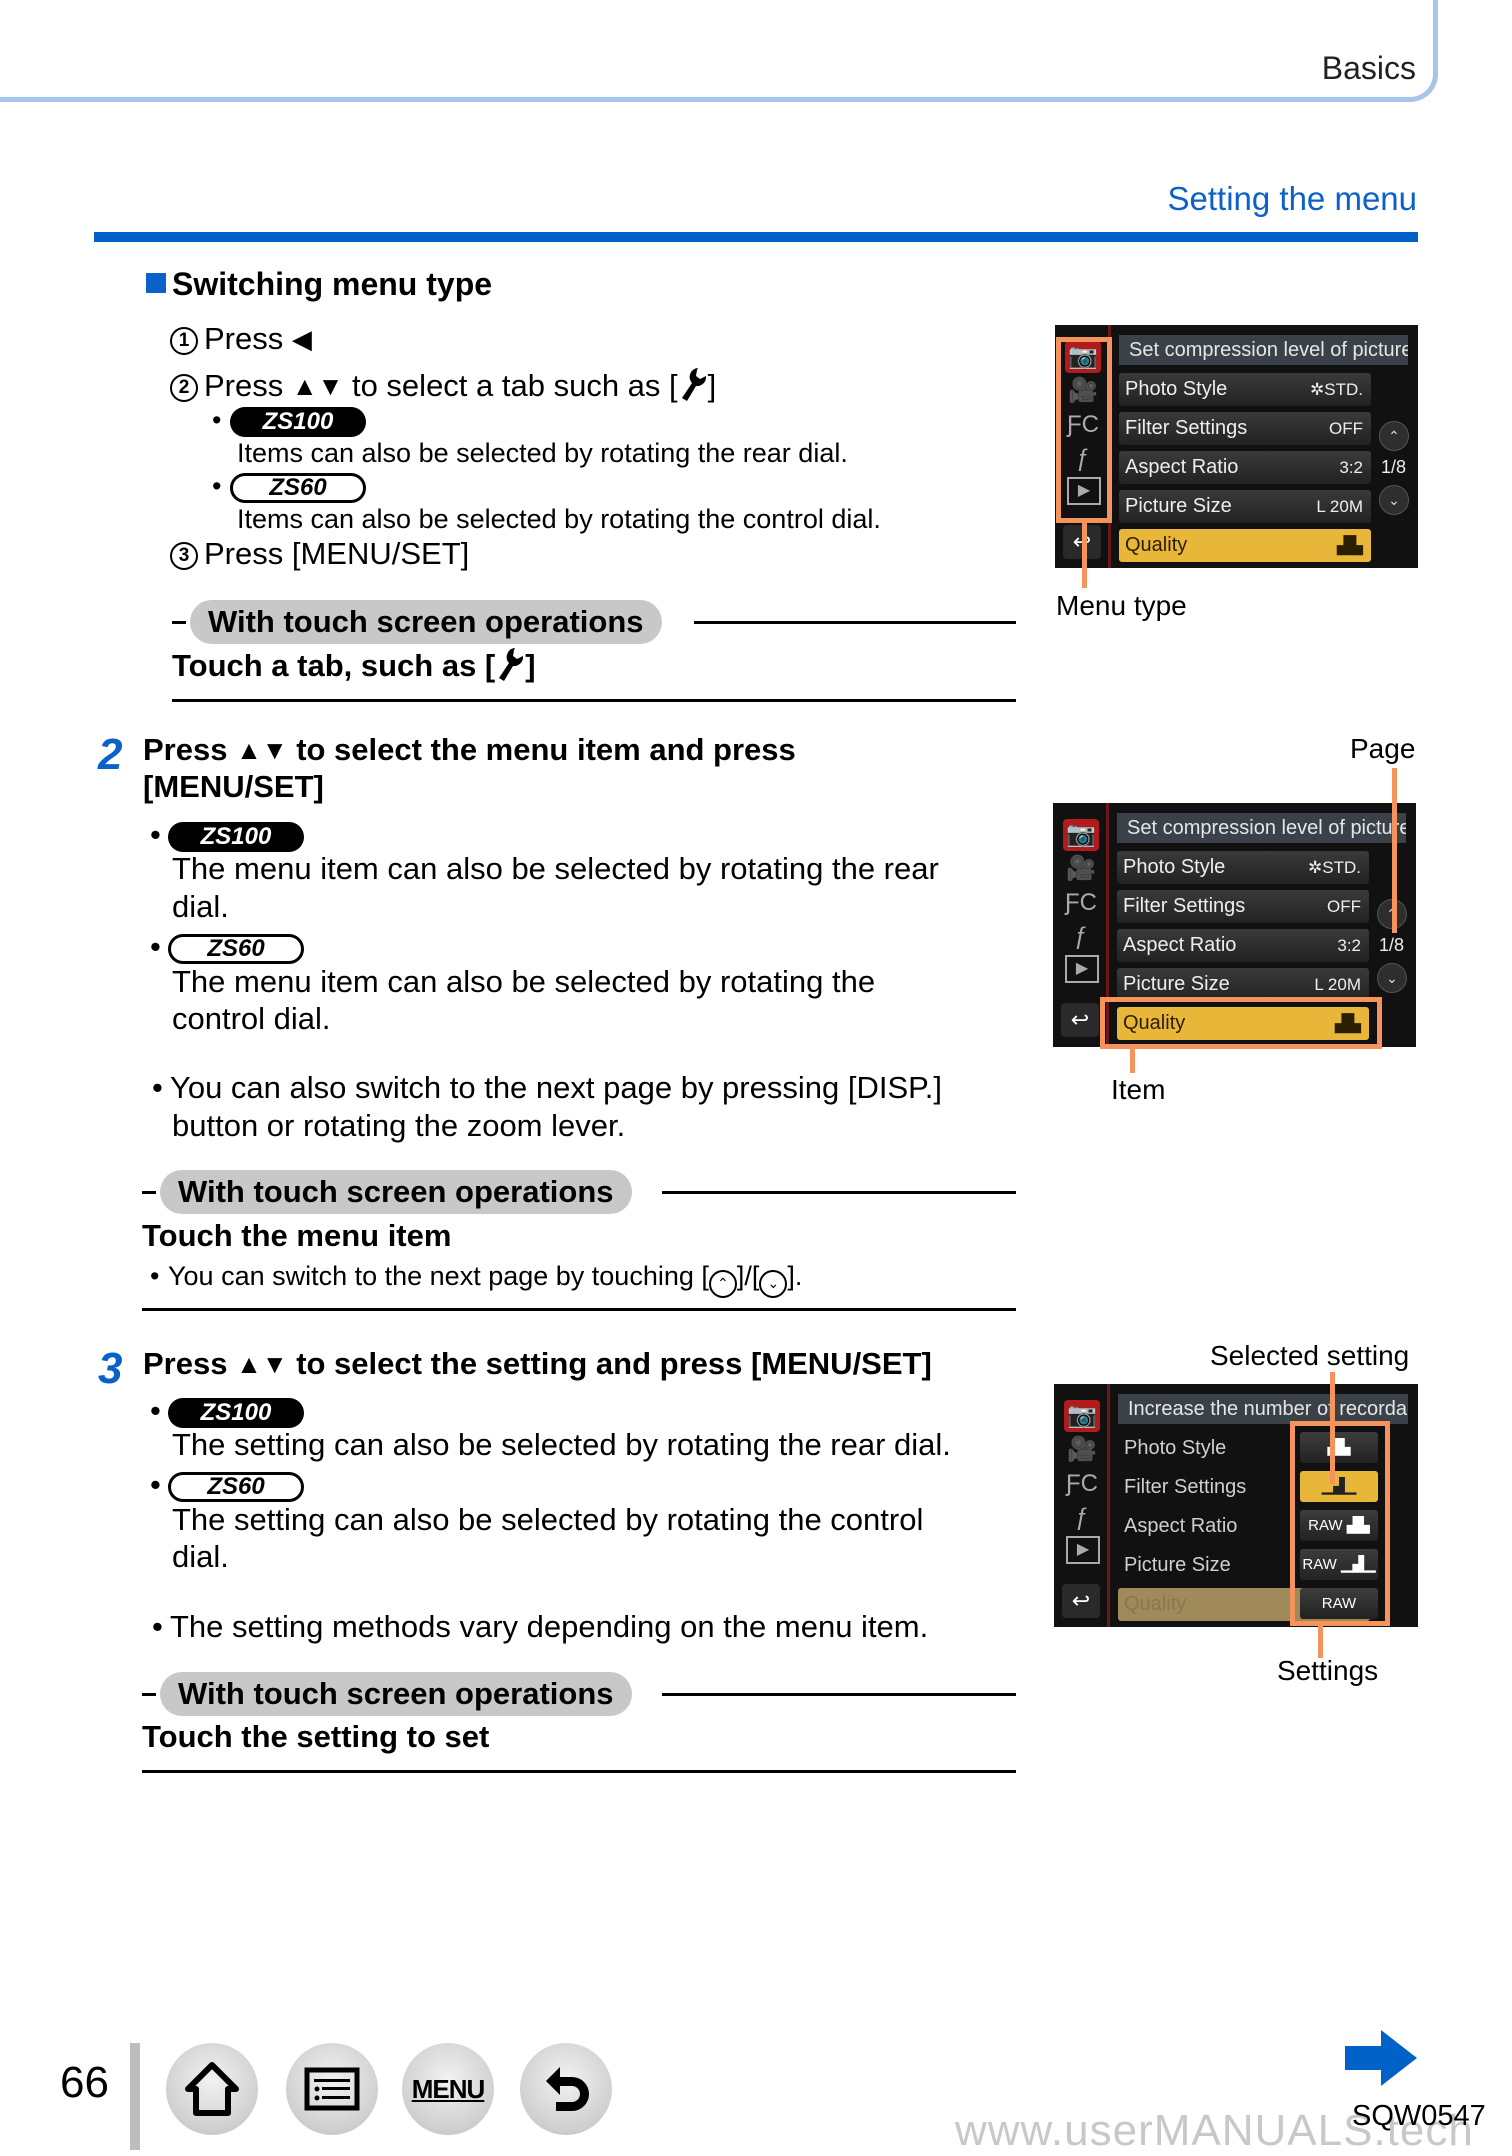 Image resolution: width=1512 pixels, height=2156 pixels. Describe the element at coordinates (773, 1284) in the screenshot. I see `page-down-icon: ⌄` at that location.